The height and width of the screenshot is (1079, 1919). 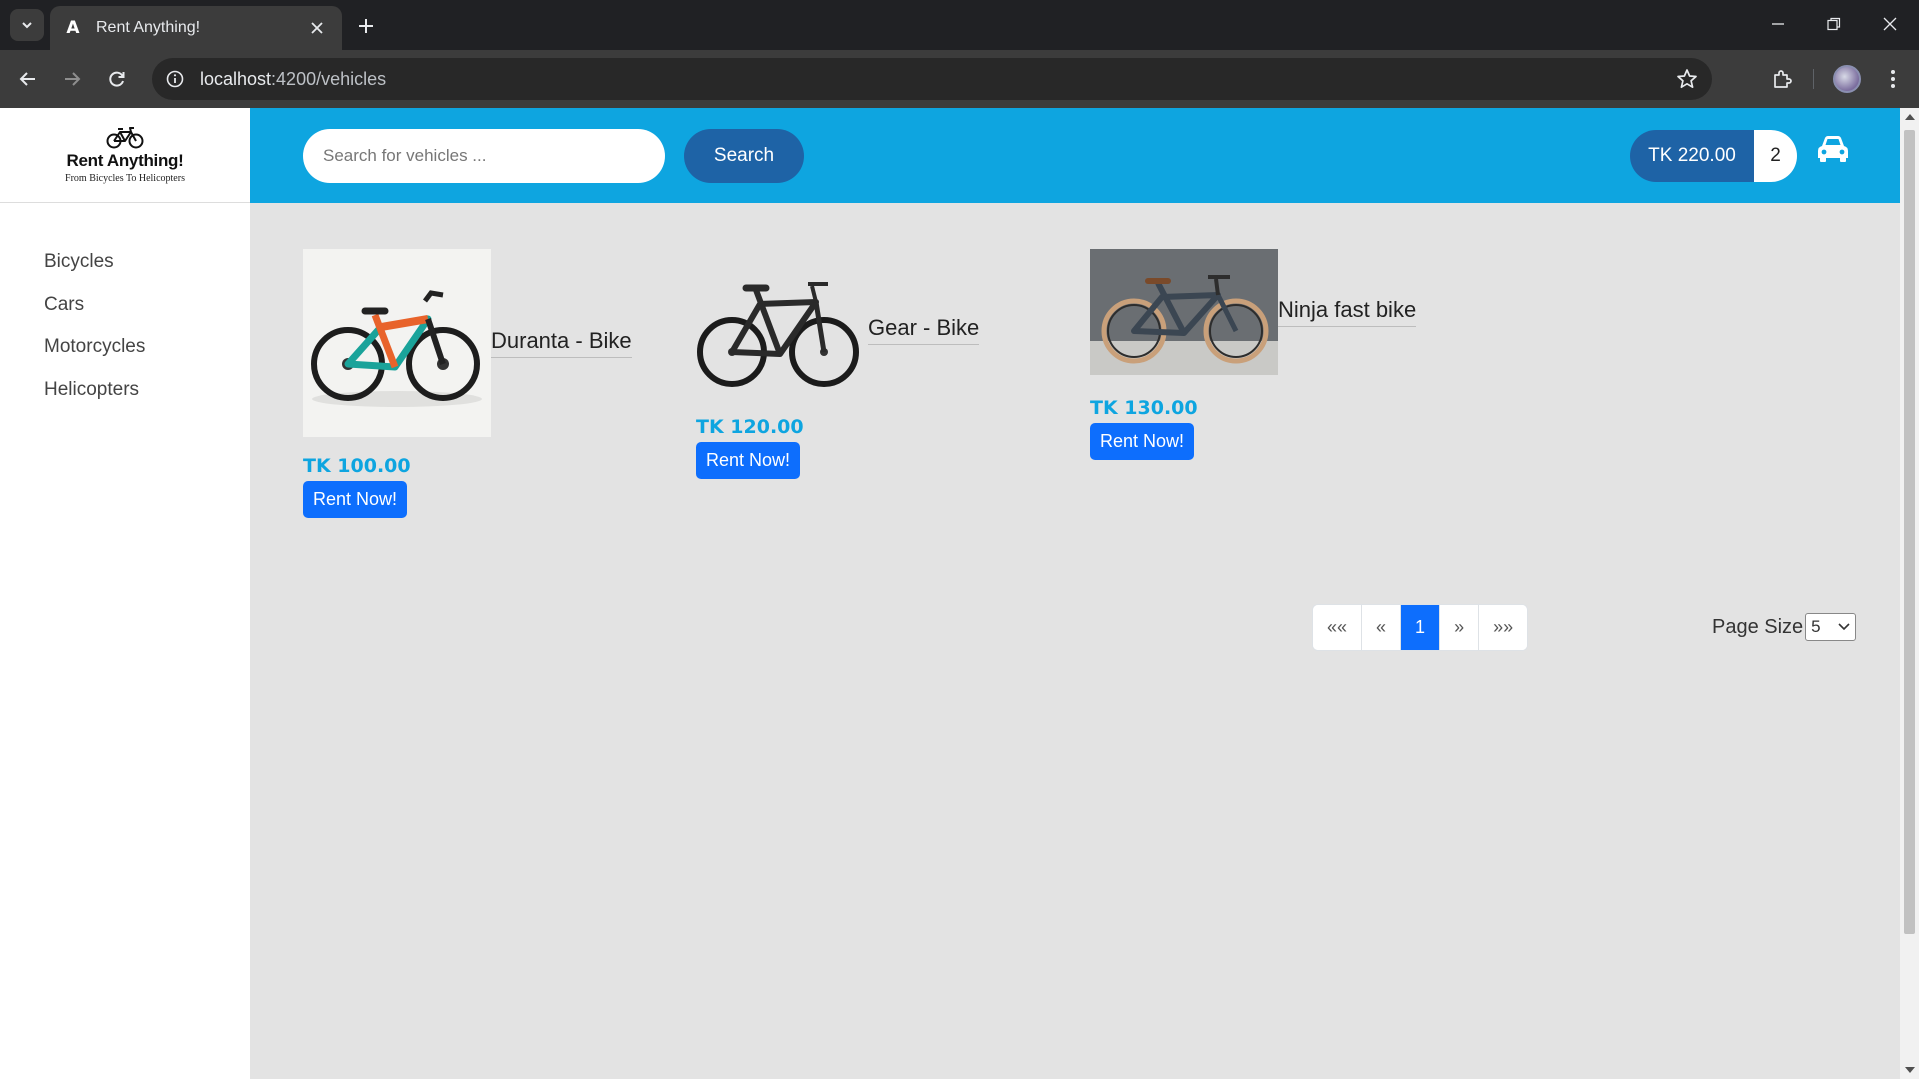 What do you see at coordinates (94, 271) in the screenshot?
I see `sidebar-item-bicycles: Bicycles` at bounding box center [94, 271].